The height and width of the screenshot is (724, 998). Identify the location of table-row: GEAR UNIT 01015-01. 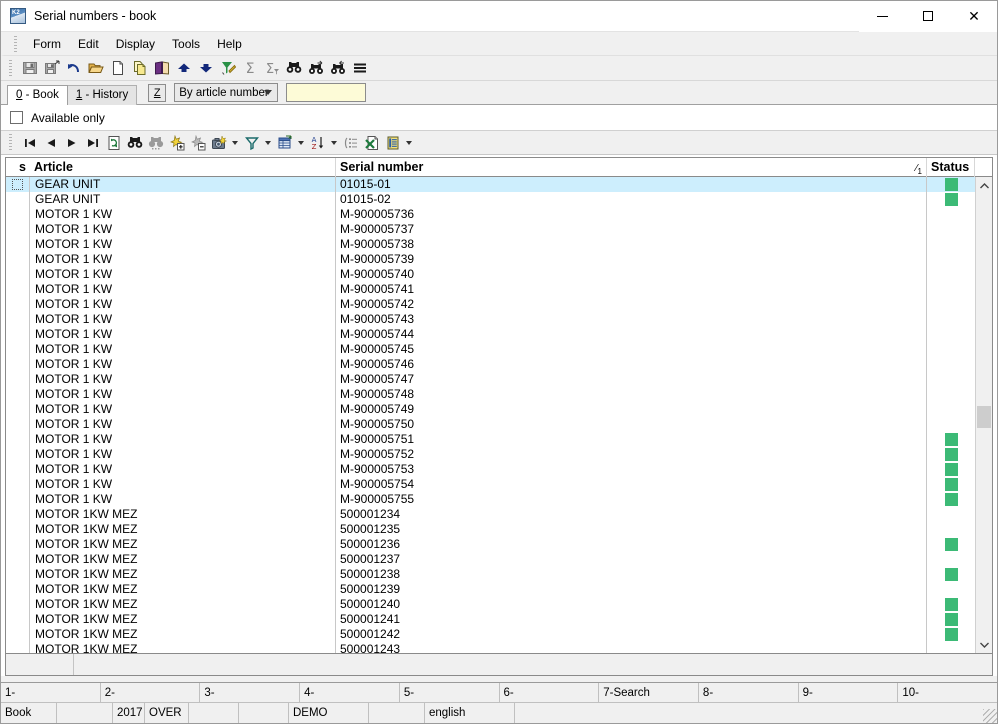
(490, 184).